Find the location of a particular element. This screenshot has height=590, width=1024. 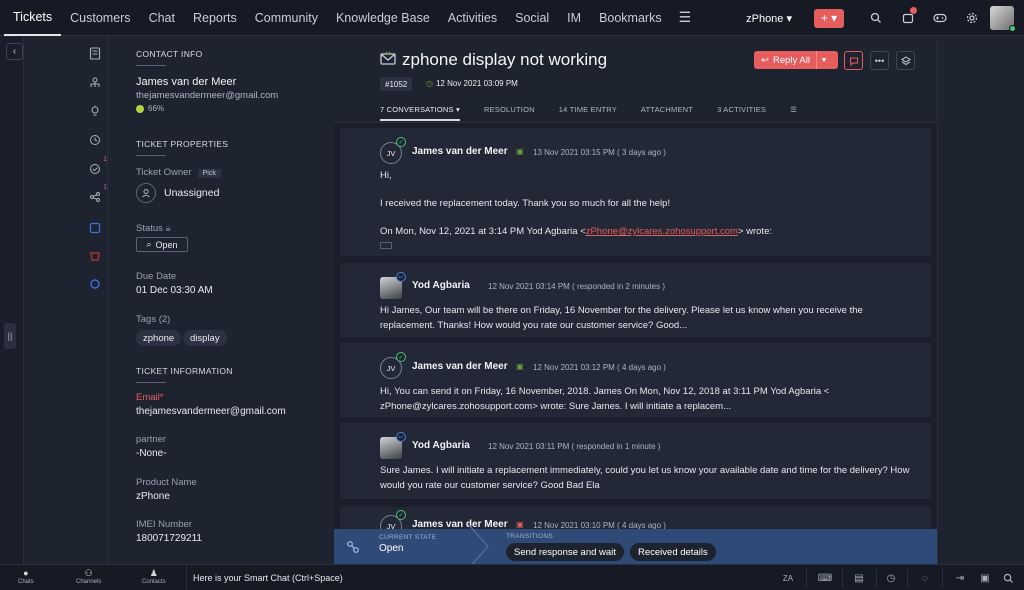

tab-activities: 3 ACTIVITIES is located at coordinates (741, 113).